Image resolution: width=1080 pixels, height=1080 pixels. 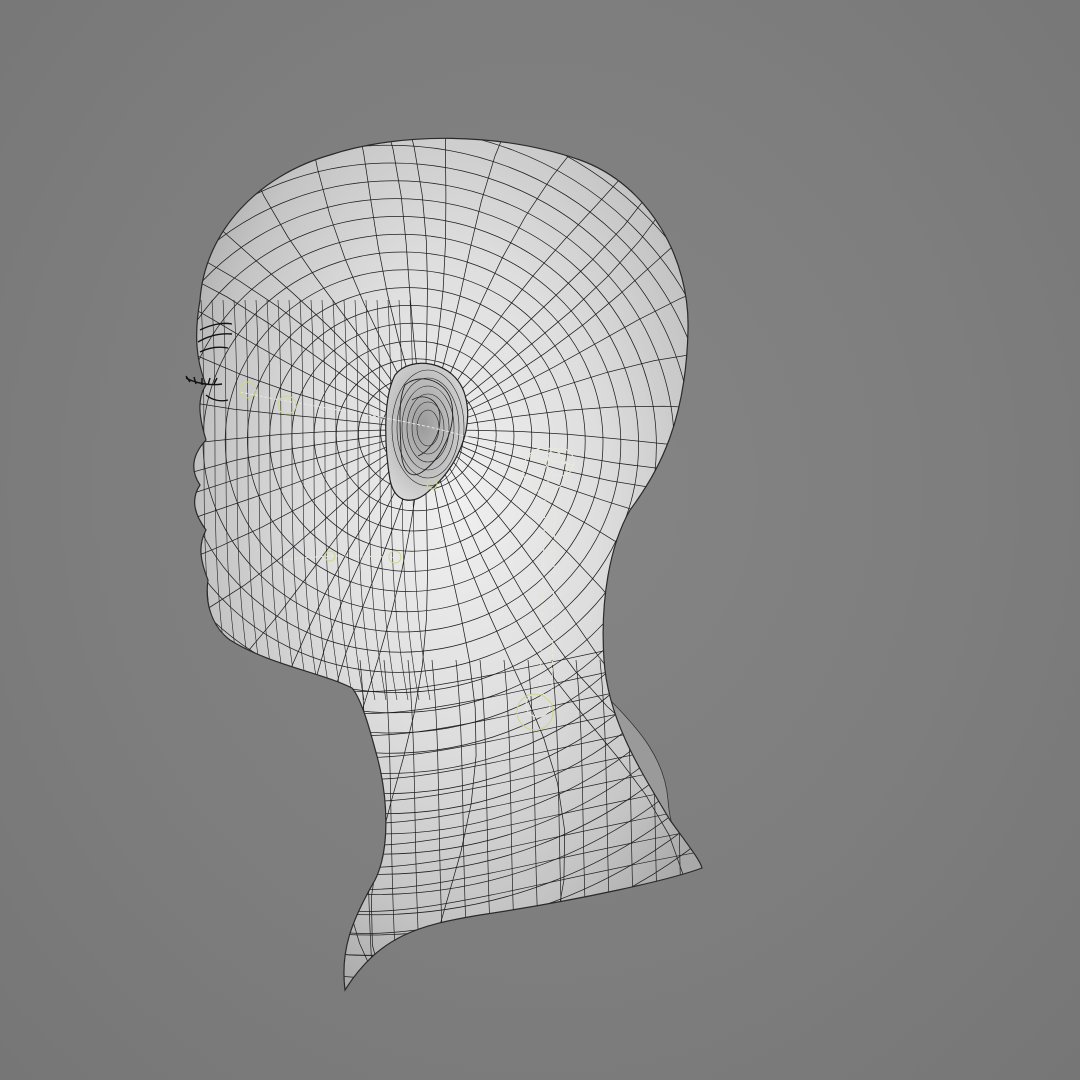 I want to click on mesh-edge-neck-vertical, so click(x=698, y=824).